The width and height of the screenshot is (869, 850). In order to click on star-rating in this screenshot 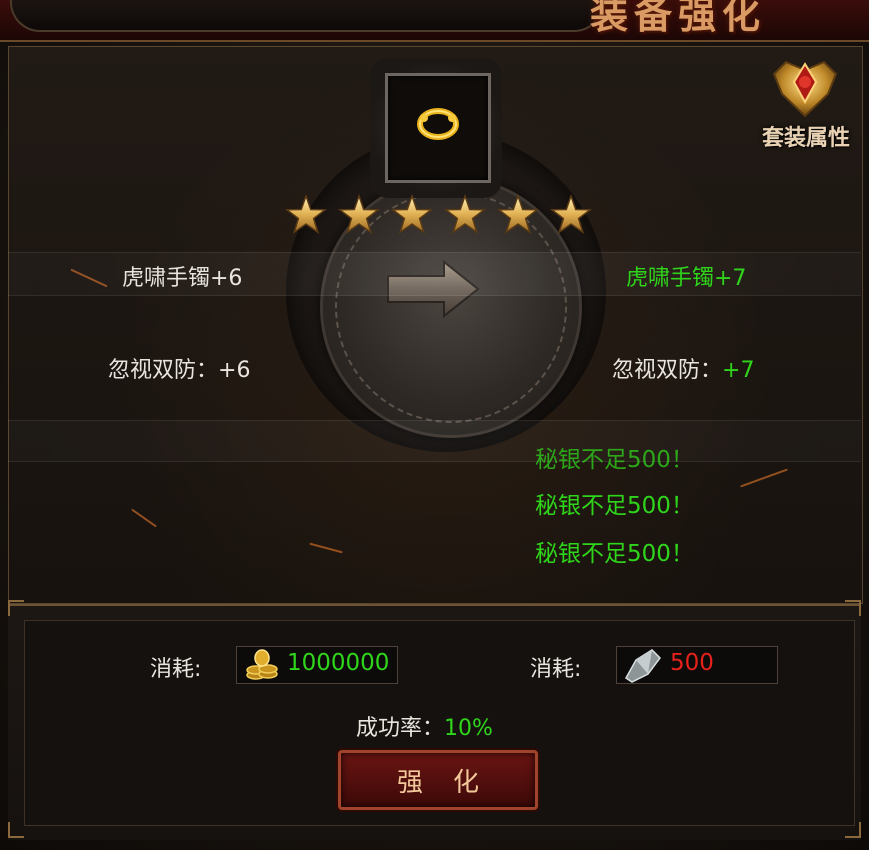, I will do `click(438, 214)`.